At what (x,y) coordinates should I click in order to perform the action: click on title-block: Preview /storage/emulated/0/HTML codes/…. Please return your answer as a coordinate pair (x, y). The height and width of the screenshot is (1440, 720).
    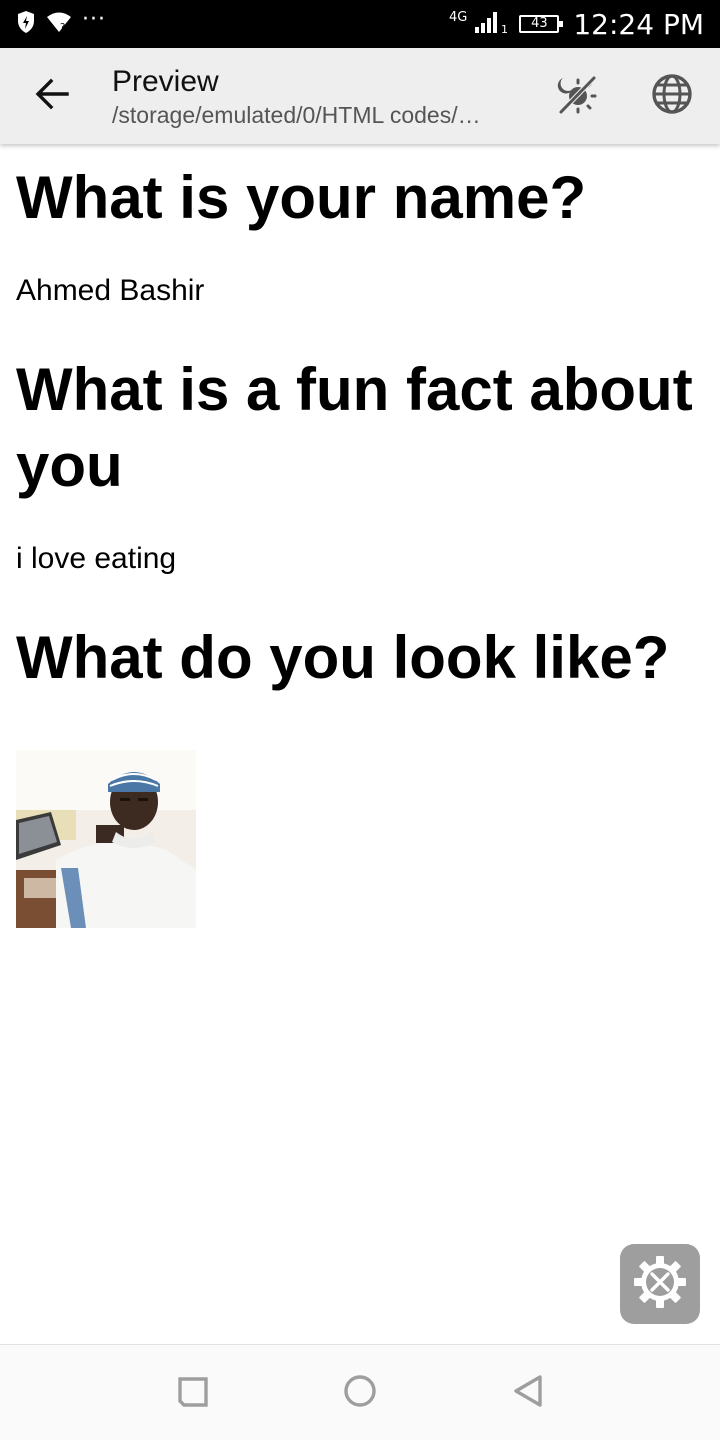
    Looking at the image, I should click on (317, 97).